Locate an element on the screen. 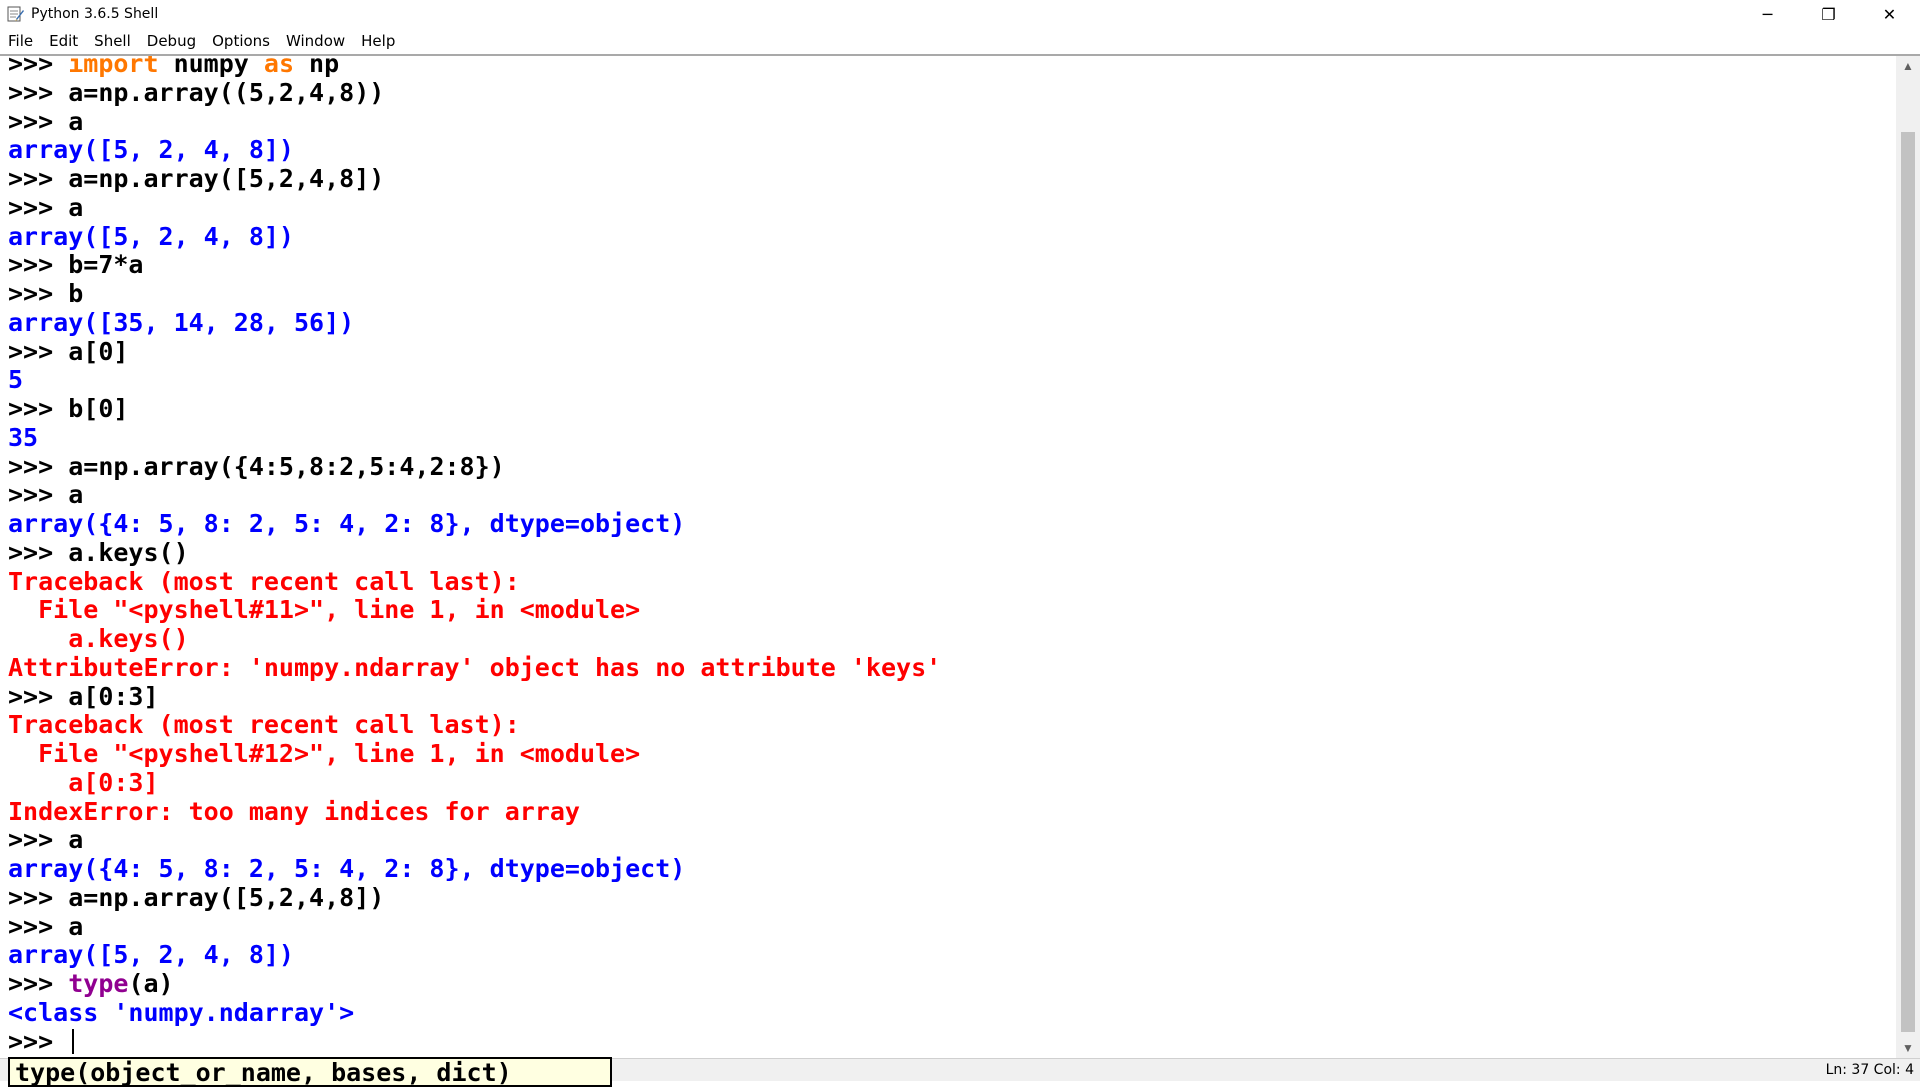 This screenshot has height=1087, width=1920. shell-line: >>> b=7*a is located at coordinates (474, 265).